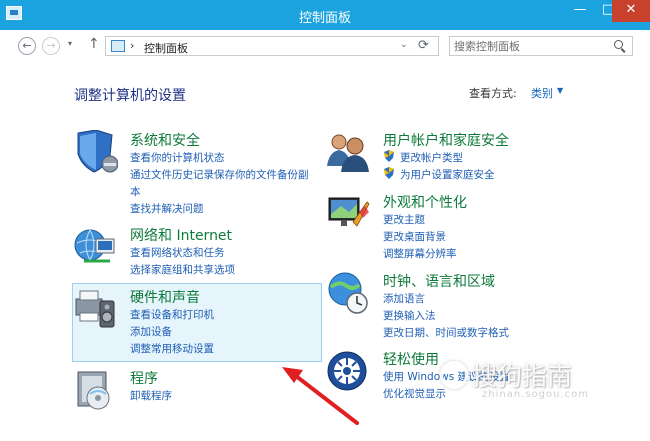 The image size is (650, 441). I want to click on file-history-backup-link-cont: 本, so click(135, 191).